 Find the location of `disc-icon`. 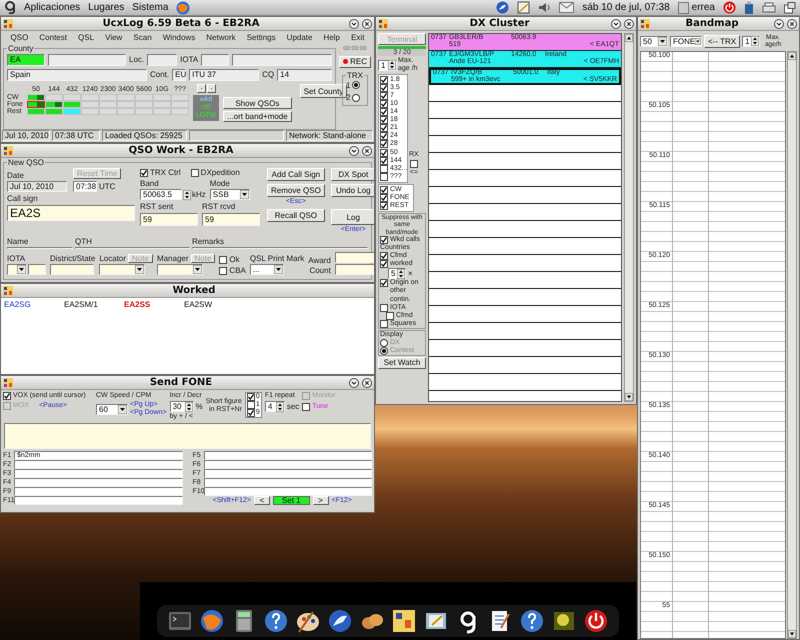

disc-icon is located at coordinates (340, 621).